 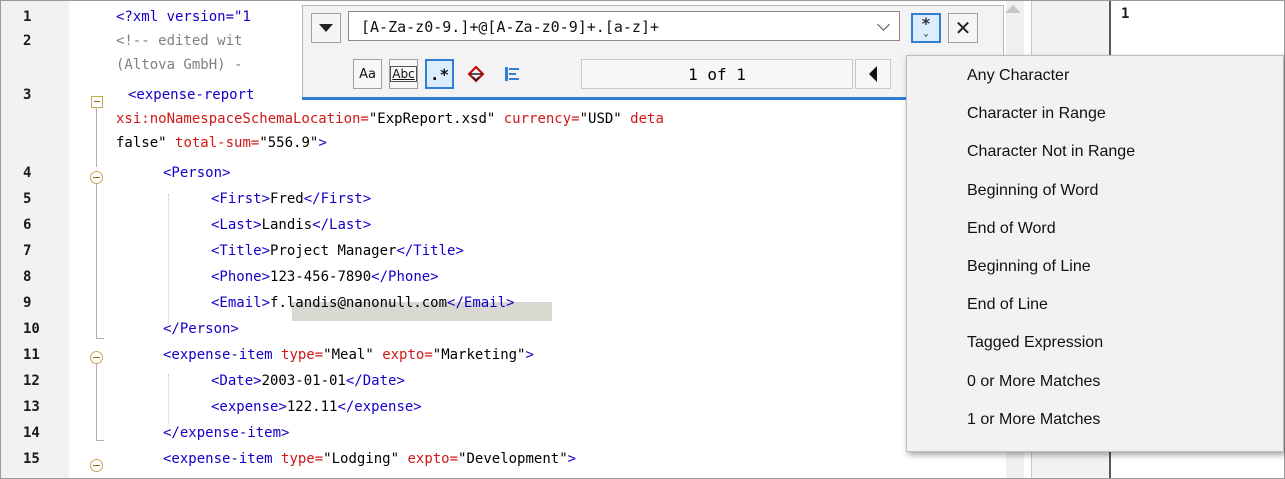 What do you see at coordinates (926, 28) in the screenshot?
I see `regex-builder-button: * ⌄` at bounding box center [926, 28].